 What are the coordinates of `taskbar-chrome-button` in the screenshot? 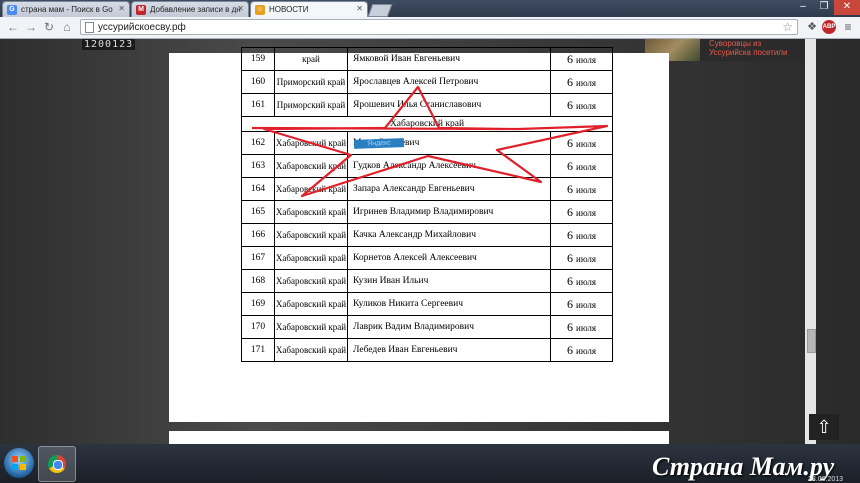 It's located at (57, 464).